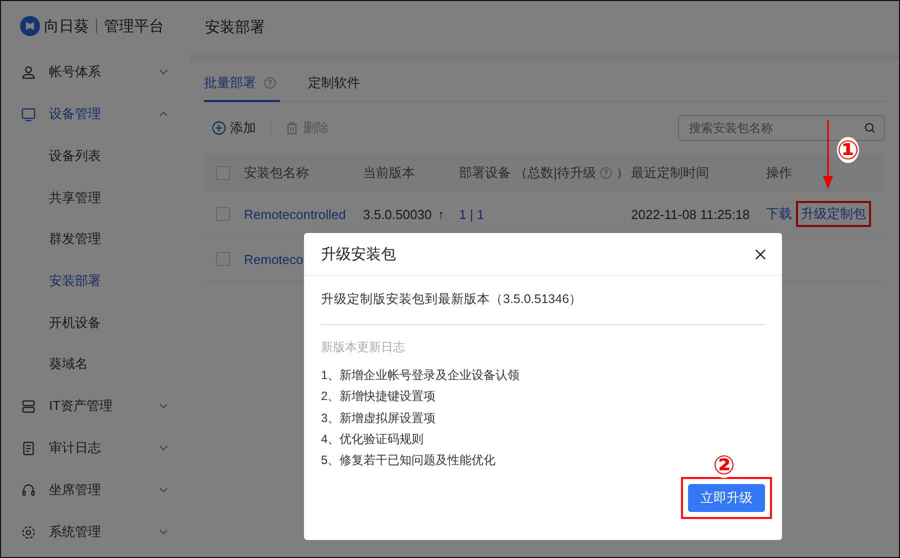 The width and height of the screenshot is (900, 558). What do you see at coordinates (95, 490) in the screenshot?
I see `sidebar-item: 坐席管理` at bounding box center [95, 490].